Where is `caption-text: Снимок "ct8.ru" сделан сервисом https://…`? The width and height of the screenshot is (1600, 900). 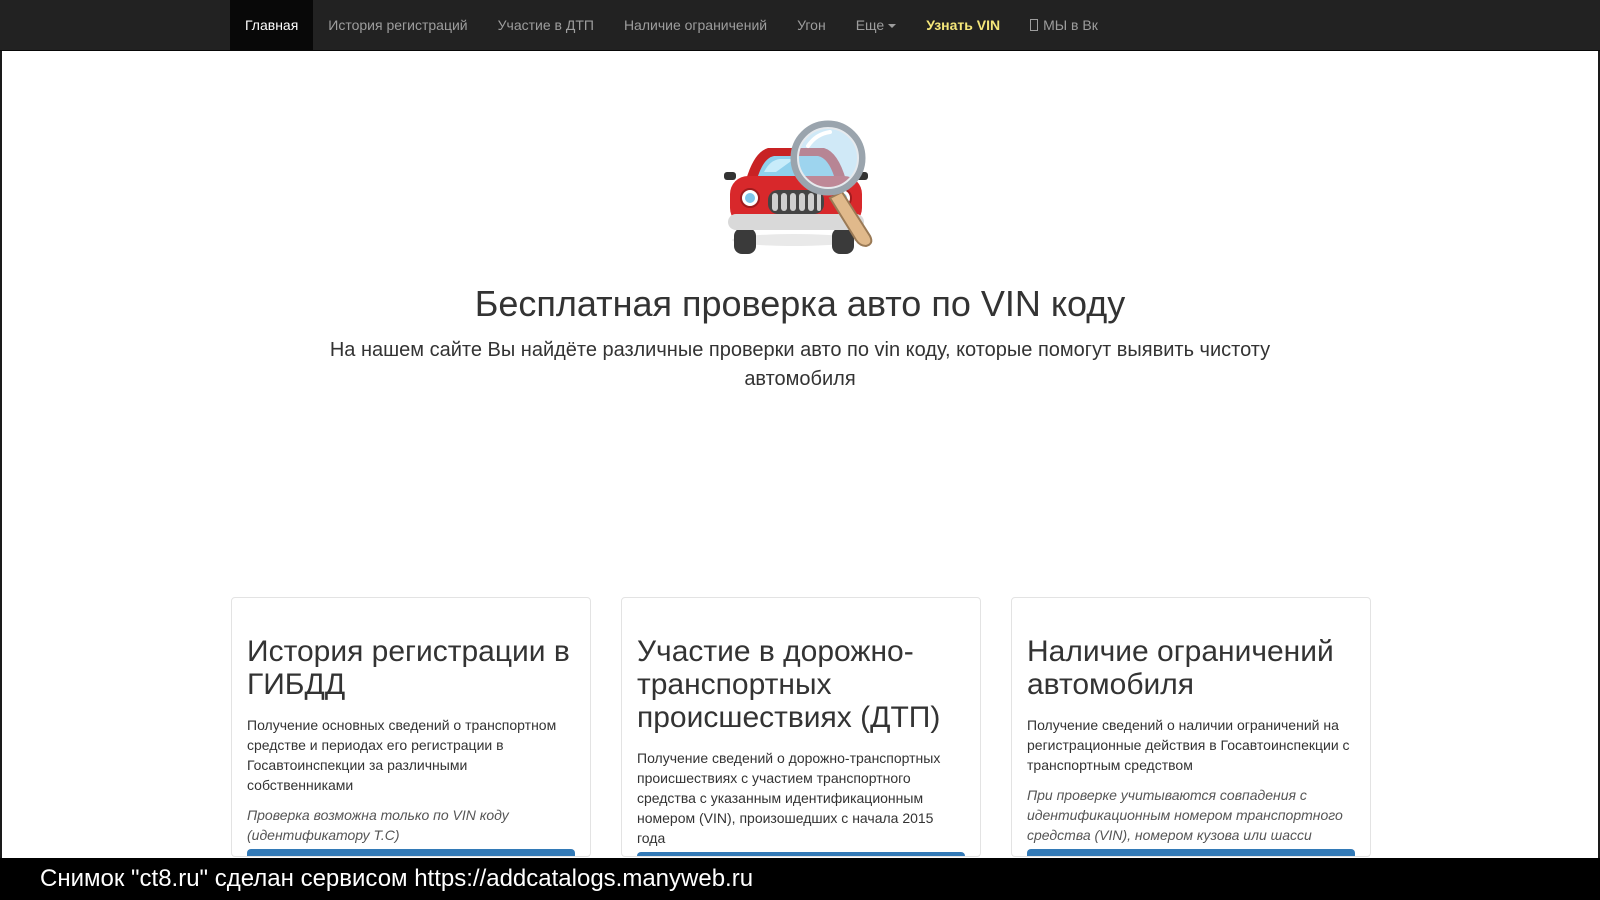 caption-text: Снимок "ct8.ru" сделан сервисом https://… is located at coordinates (397, 878).